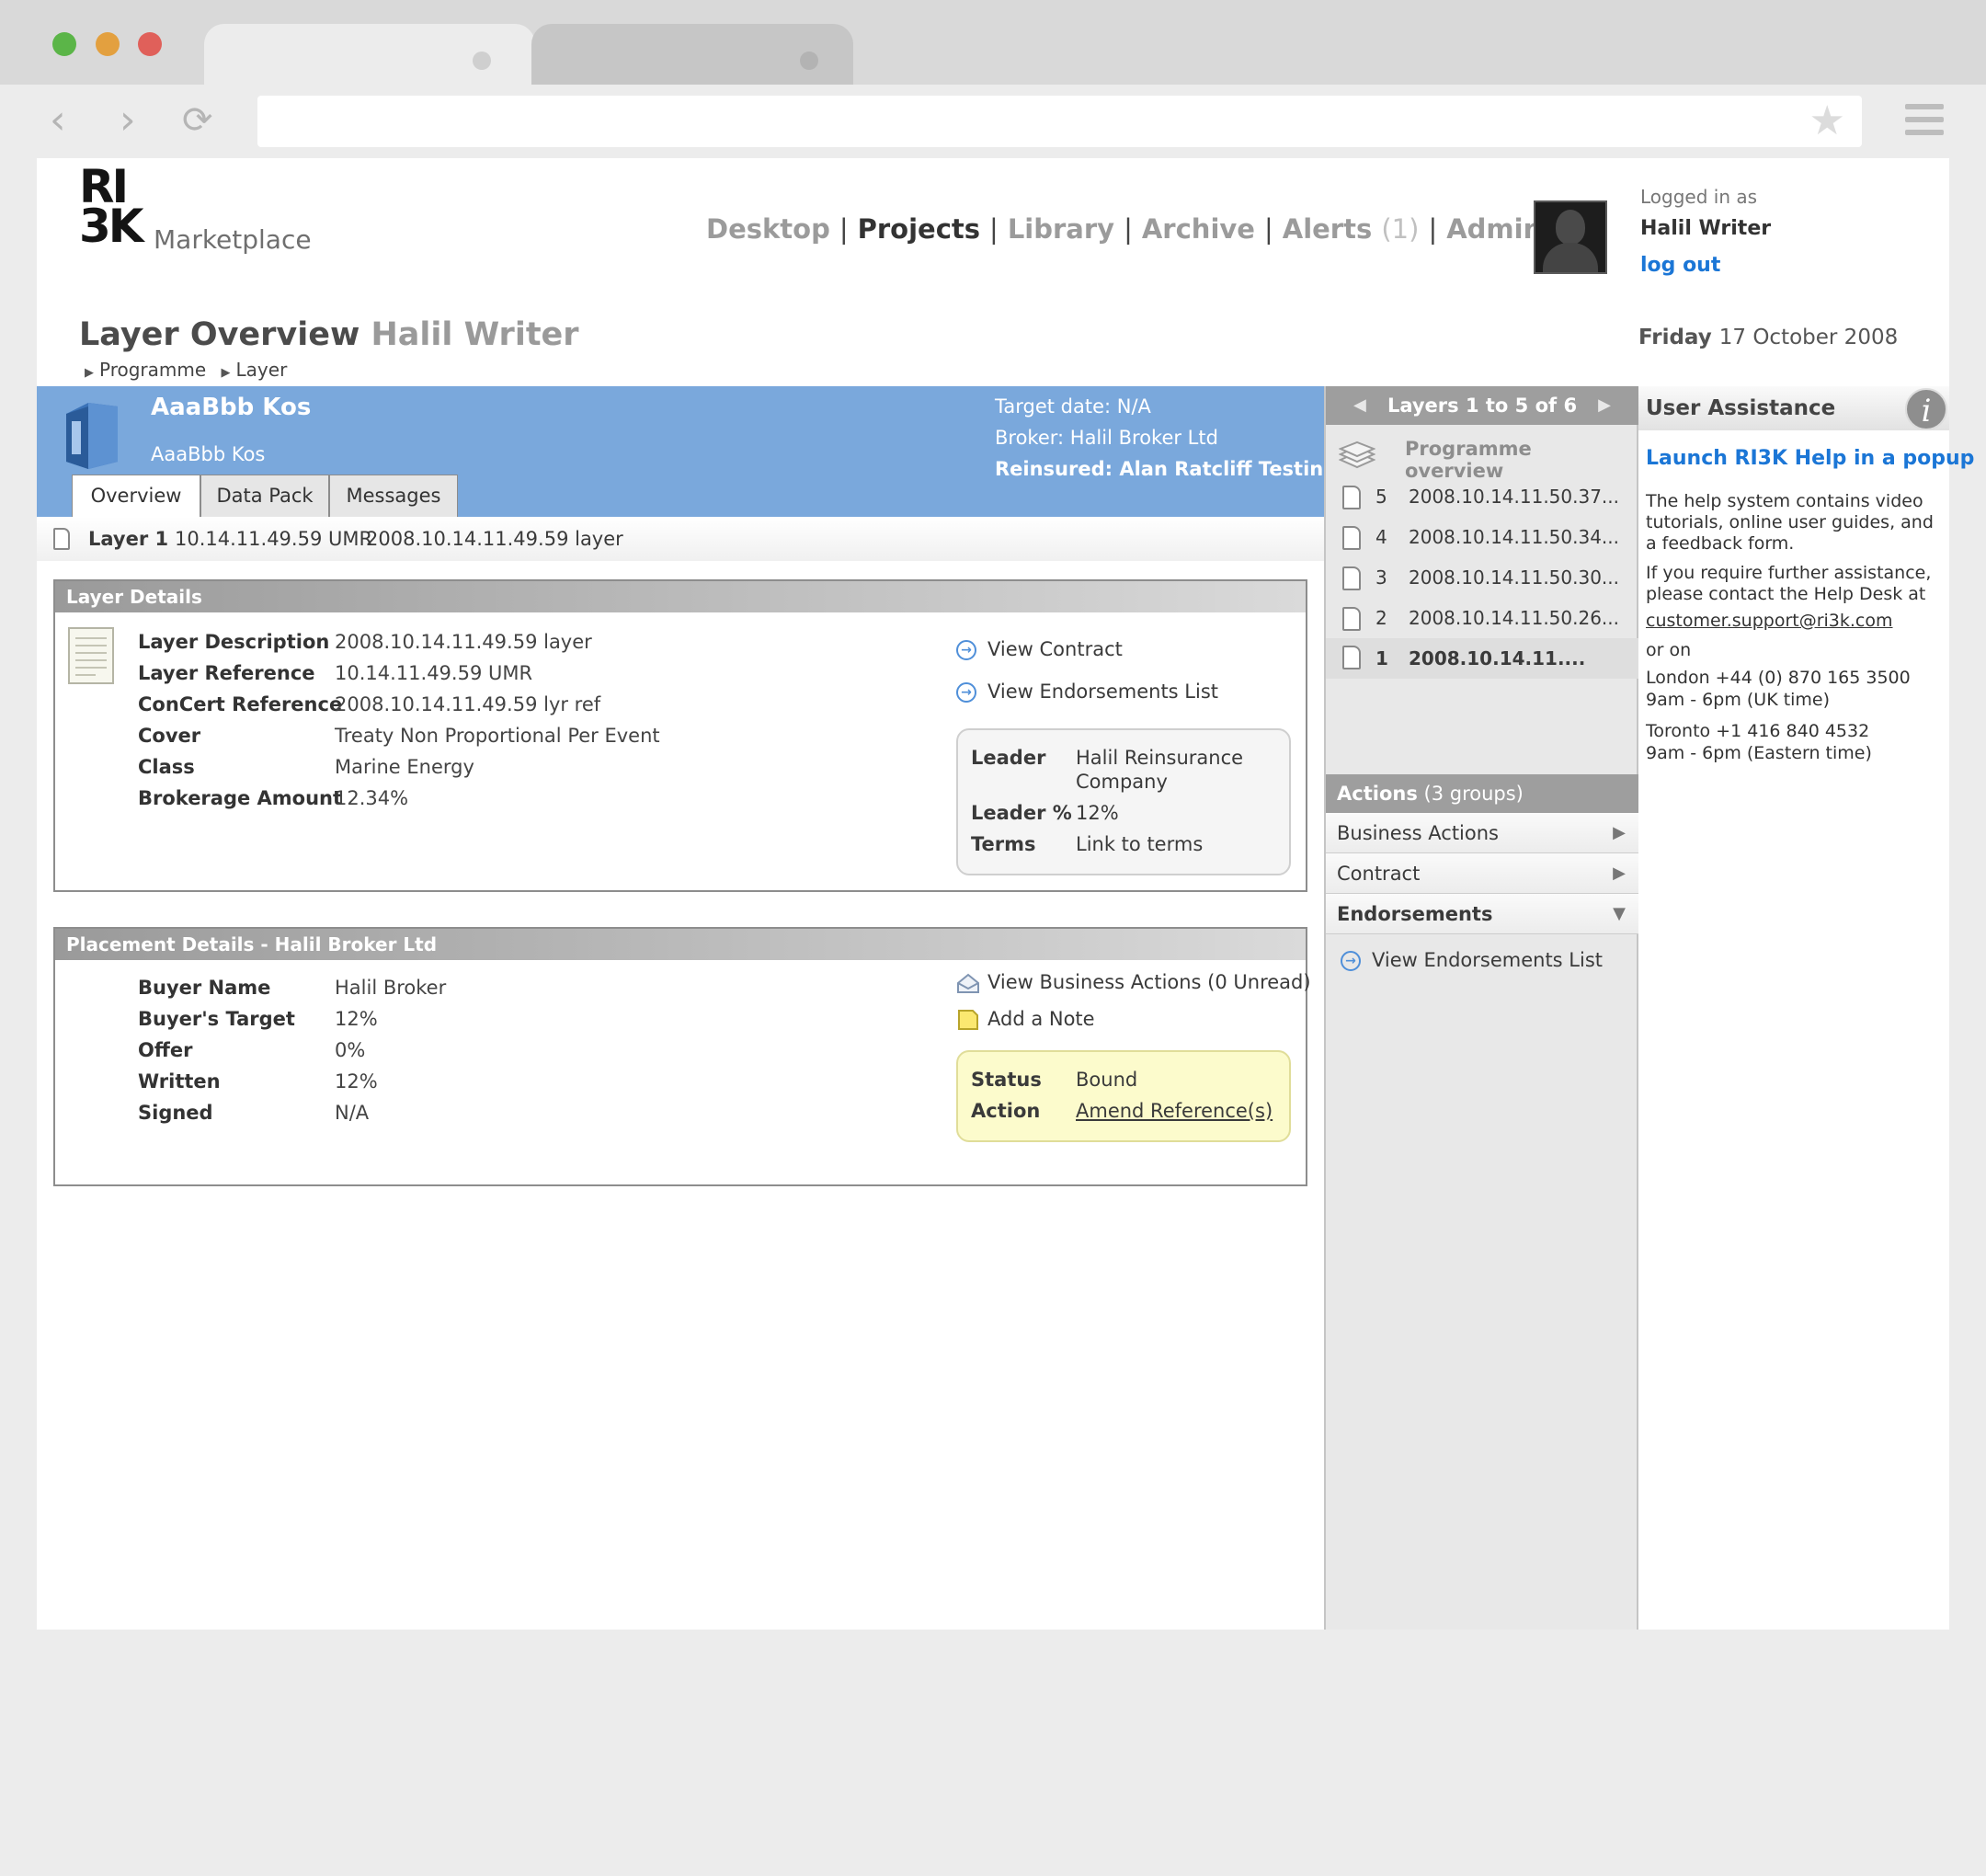 Image resolution: width=1986 pixels, height=1876 pixels. I want to click on layers-range-label: Layers 1 to 5 of 6, so click(1482, 406).